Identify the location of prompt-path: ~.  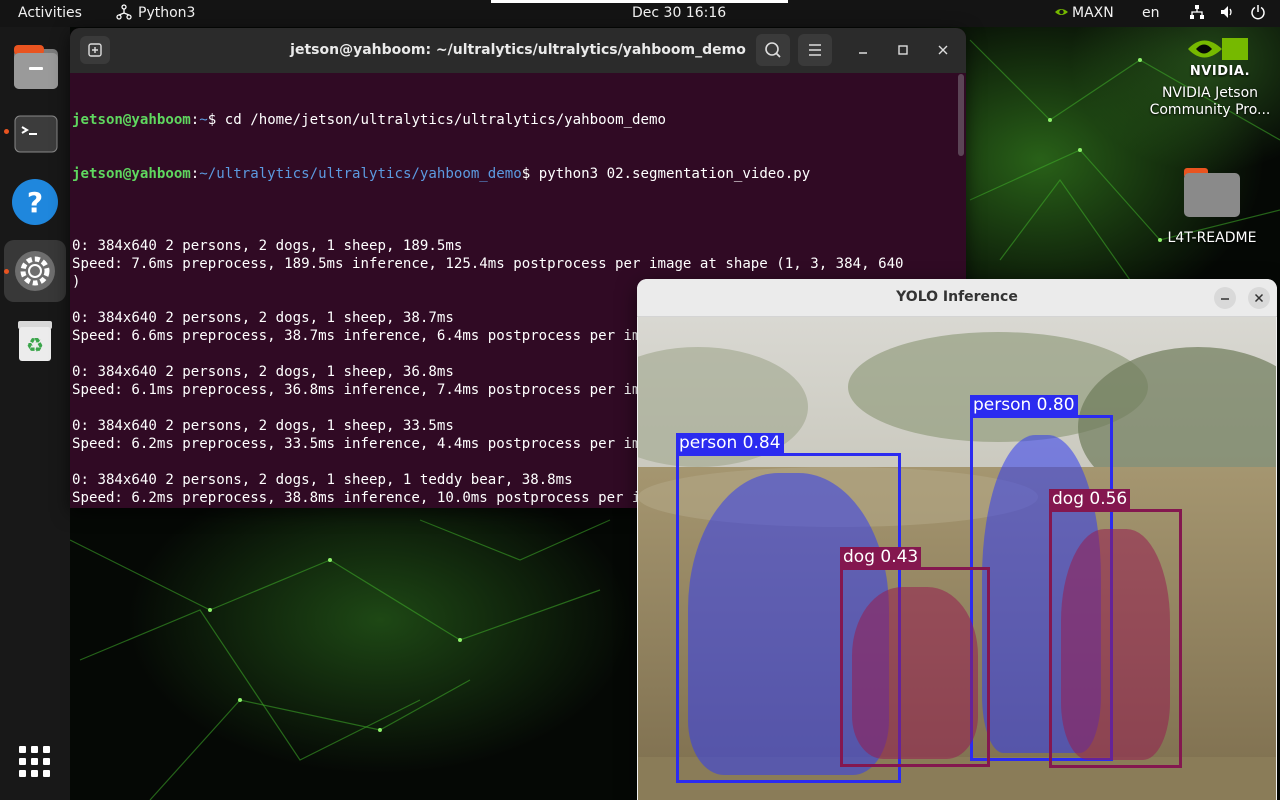
(203, 120).